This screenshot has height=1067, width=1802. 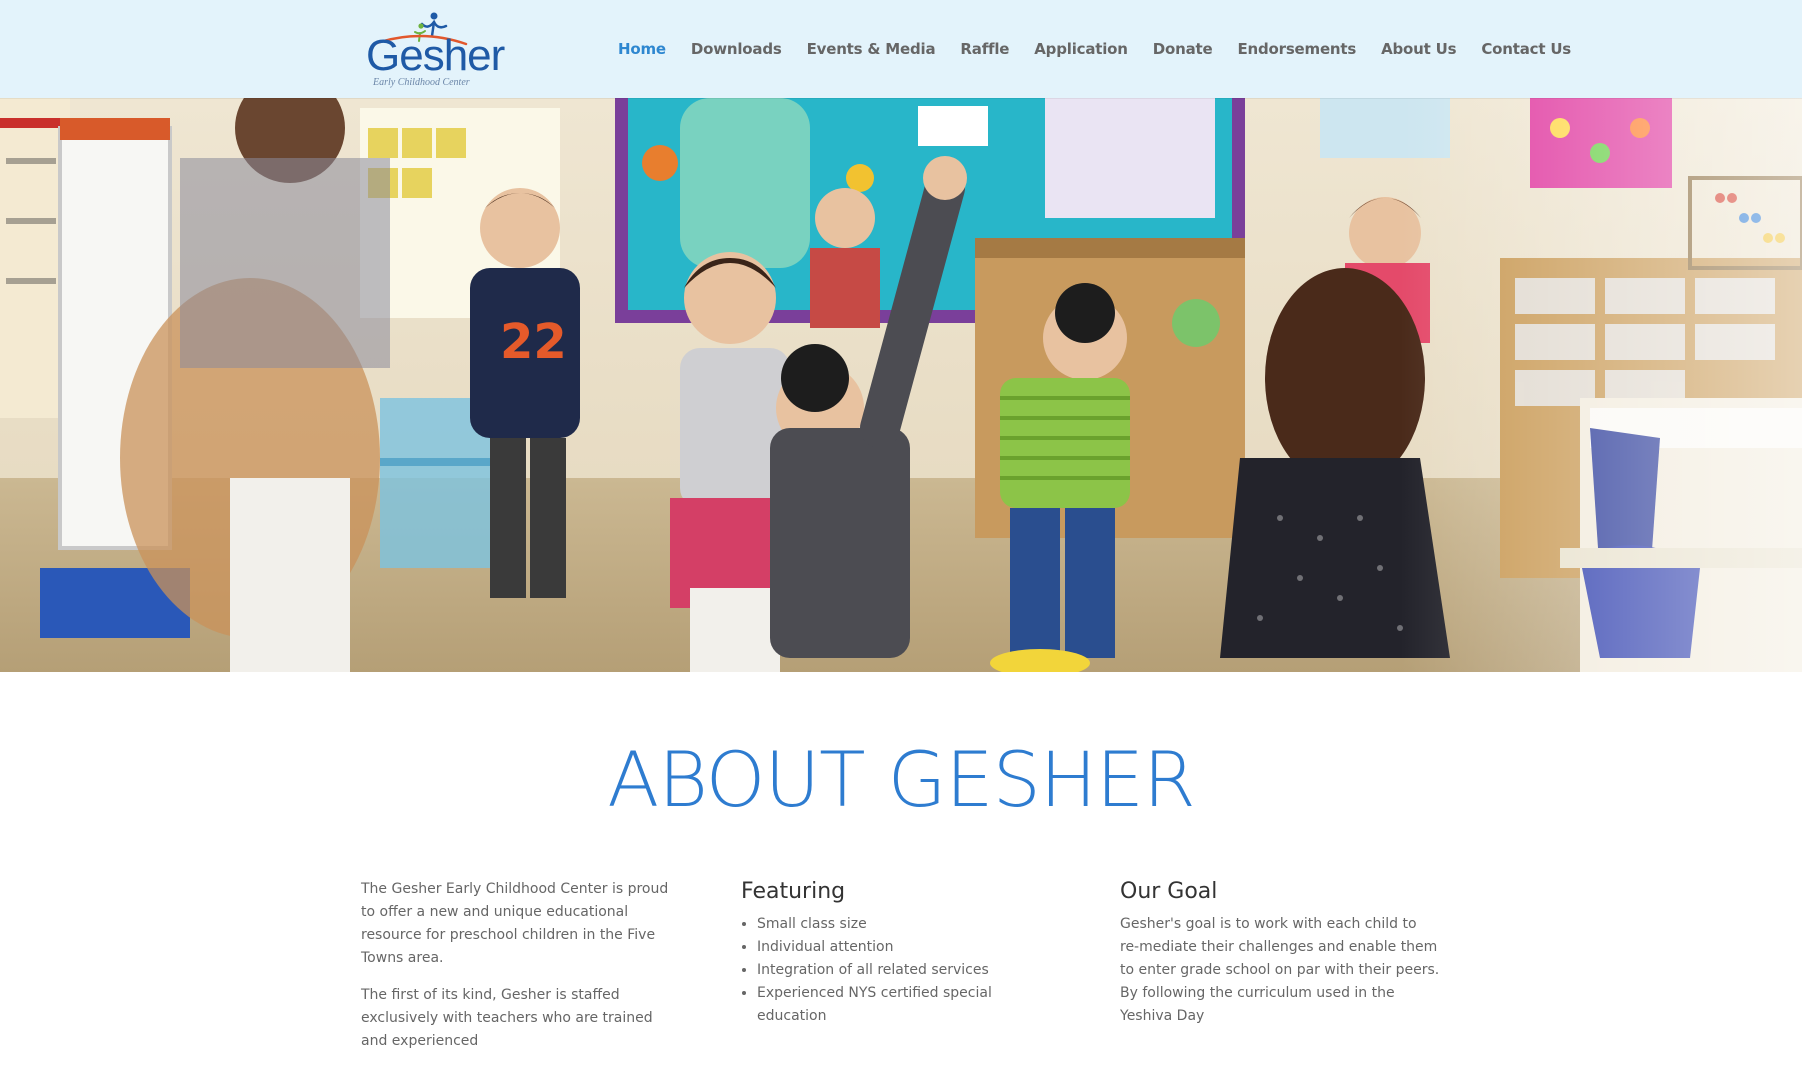 What do you see at coordinates (909, 970) in the screenshot?
I see `list-item: Integration of all related services` at bounding box center [909, 970].